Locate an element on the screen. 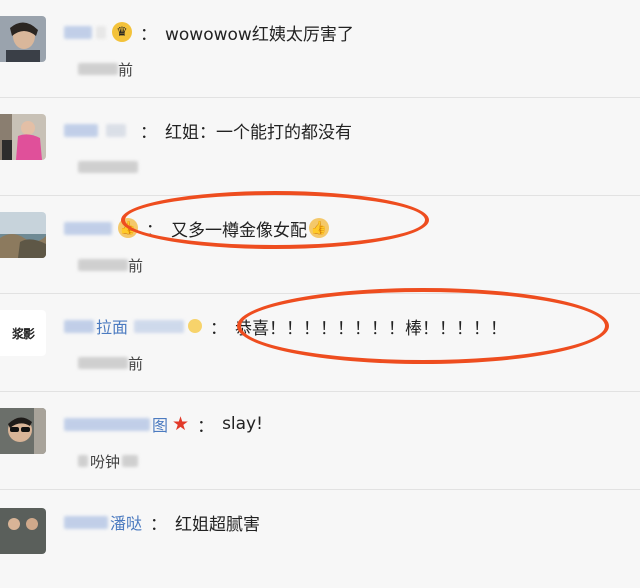 The height and width of the screenshot is (588, 640). timestamp is located at coordinates (108, 167).